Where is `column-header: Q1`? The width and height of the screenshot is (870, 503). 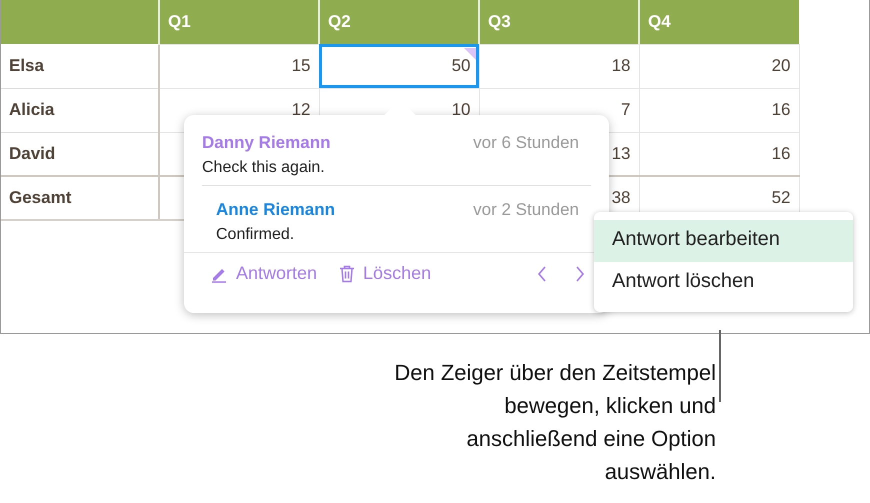
column-header: Q1 is located at coordinates (239, 22).